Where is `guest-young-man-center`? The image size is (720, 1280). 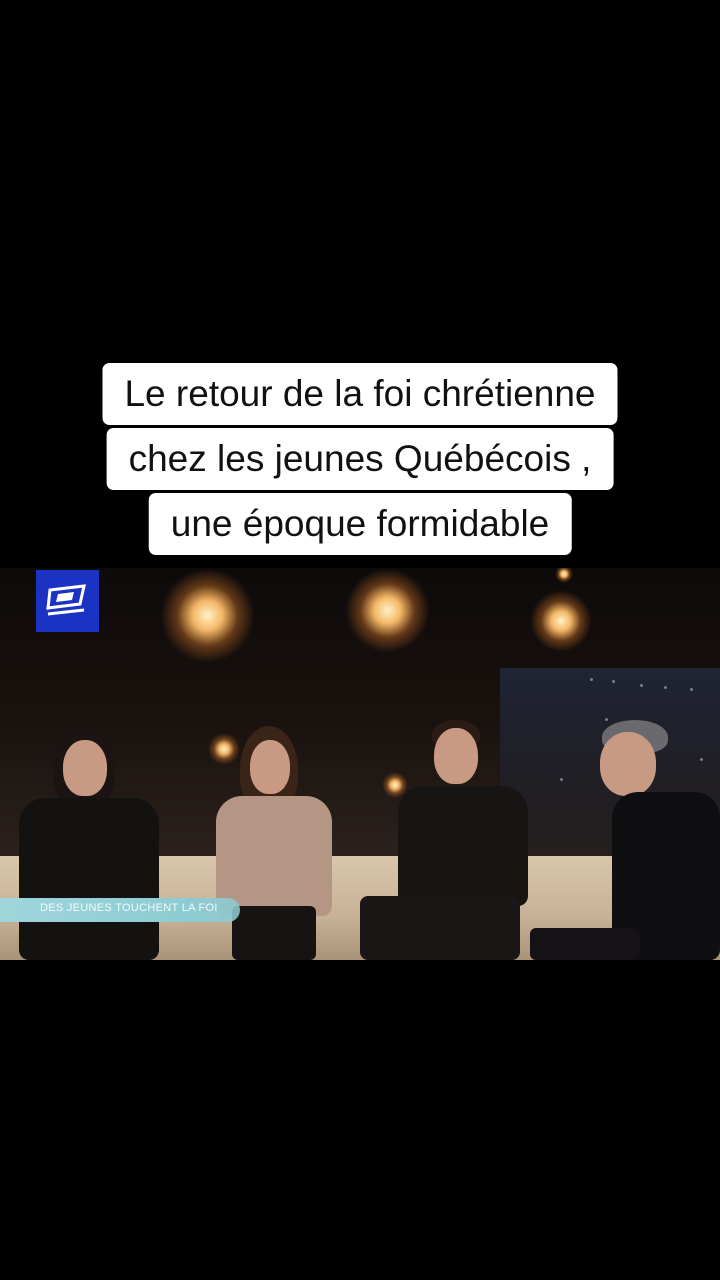
guest-young-man-center is located at coordinates (273, 843).